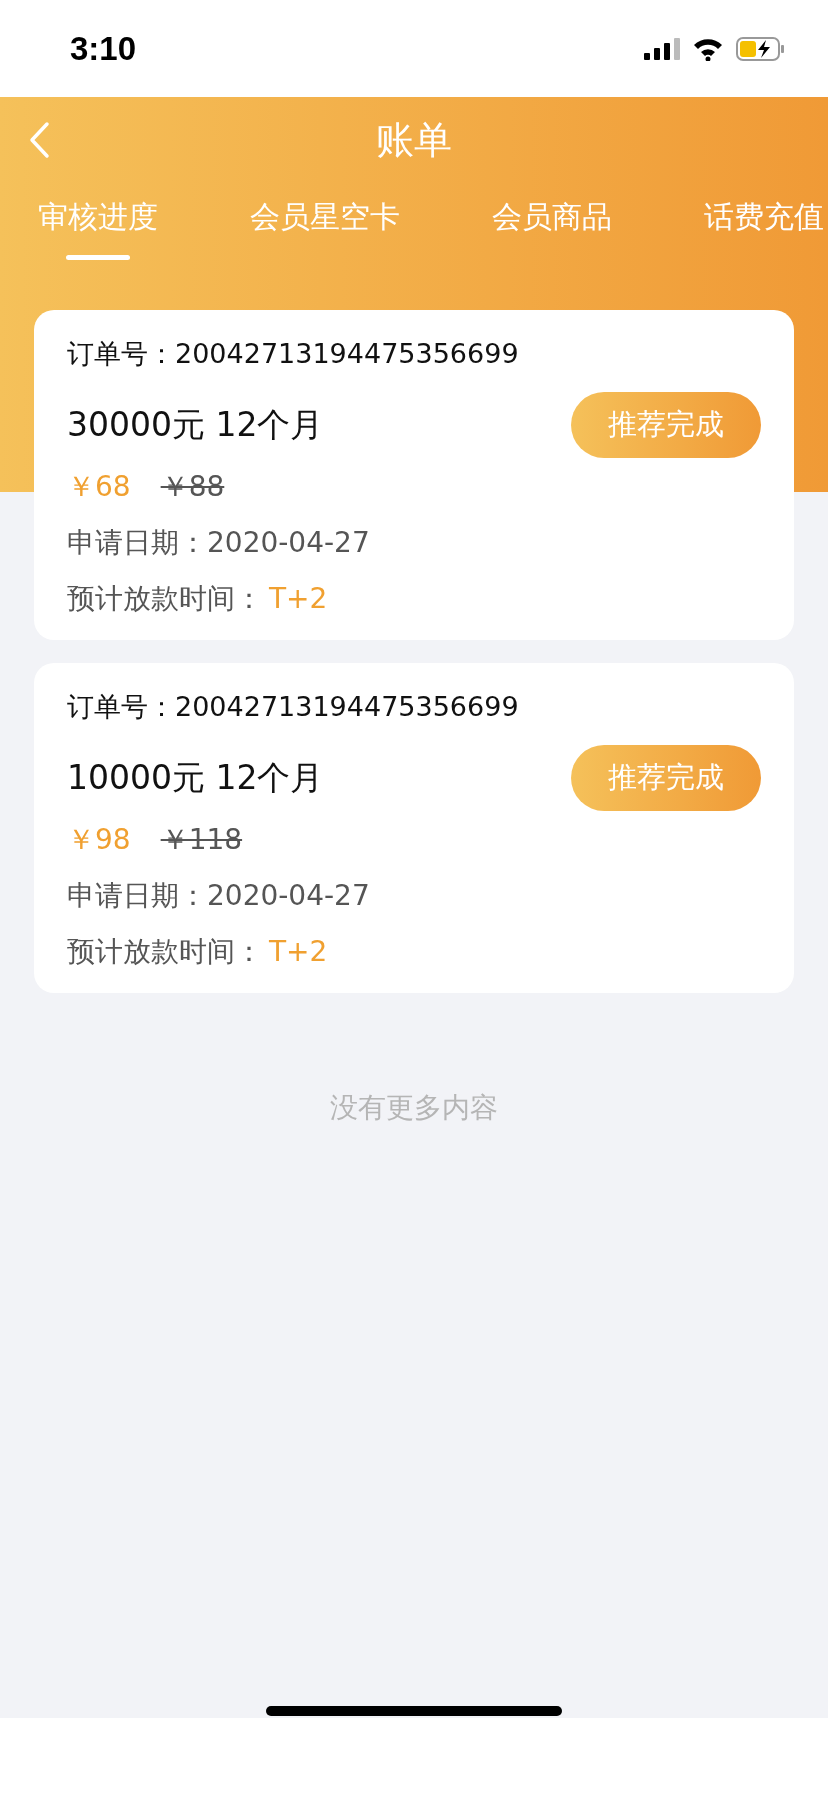 Image resolution: width=828 pixels, height=1793 pixels. What do you see at coordinates (414, 140) in the screenshot?
I see `page-title: 账单` at bounding box center [414, 140].